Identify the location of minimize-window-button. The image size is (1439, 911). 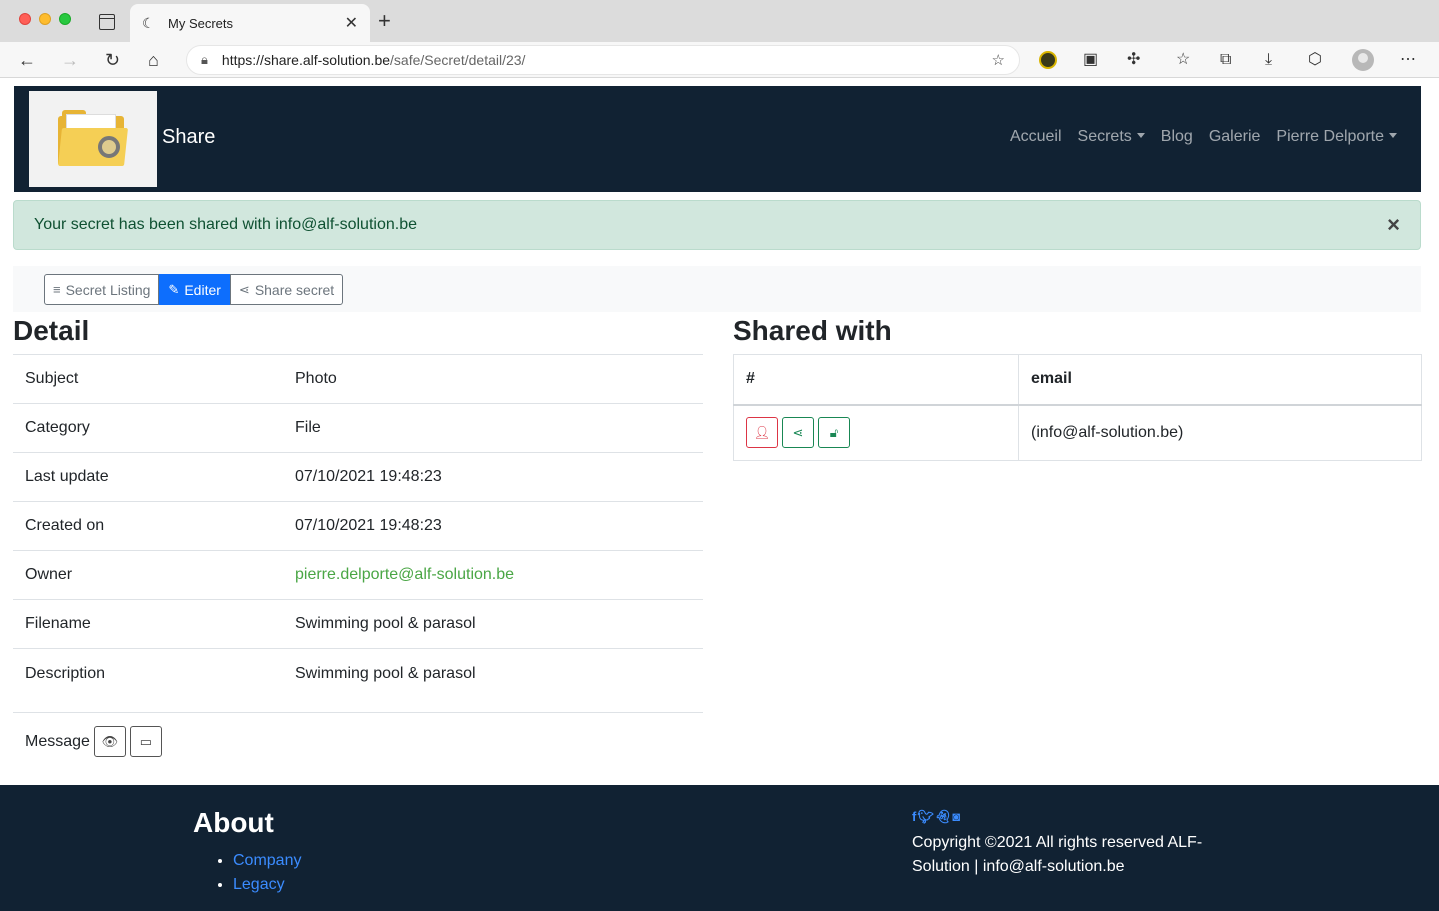
(45, 19).